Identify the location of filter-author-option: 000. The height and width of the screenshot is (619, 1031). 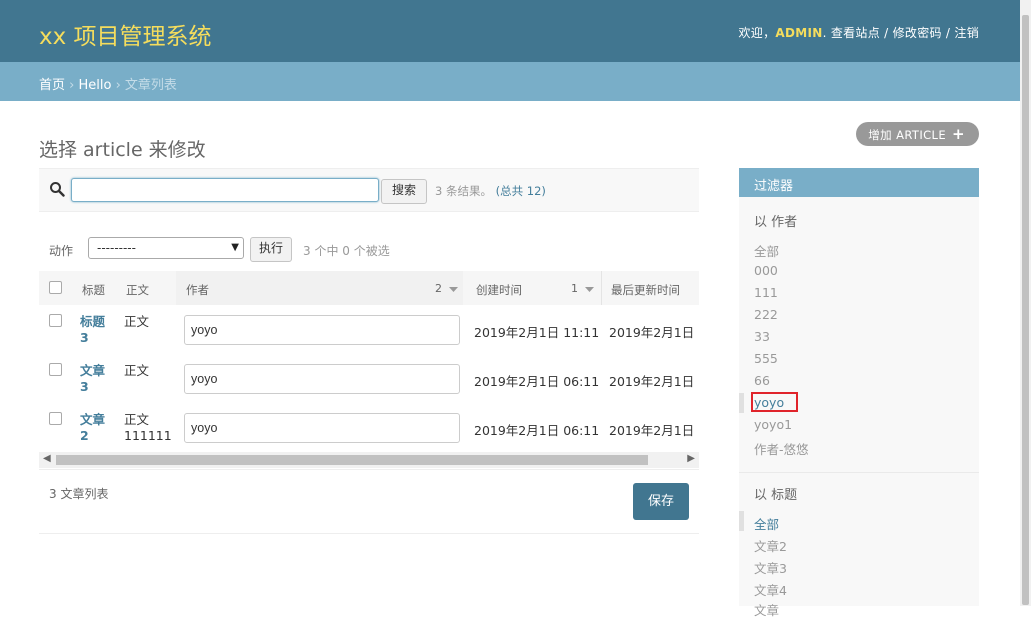
(766, 270).